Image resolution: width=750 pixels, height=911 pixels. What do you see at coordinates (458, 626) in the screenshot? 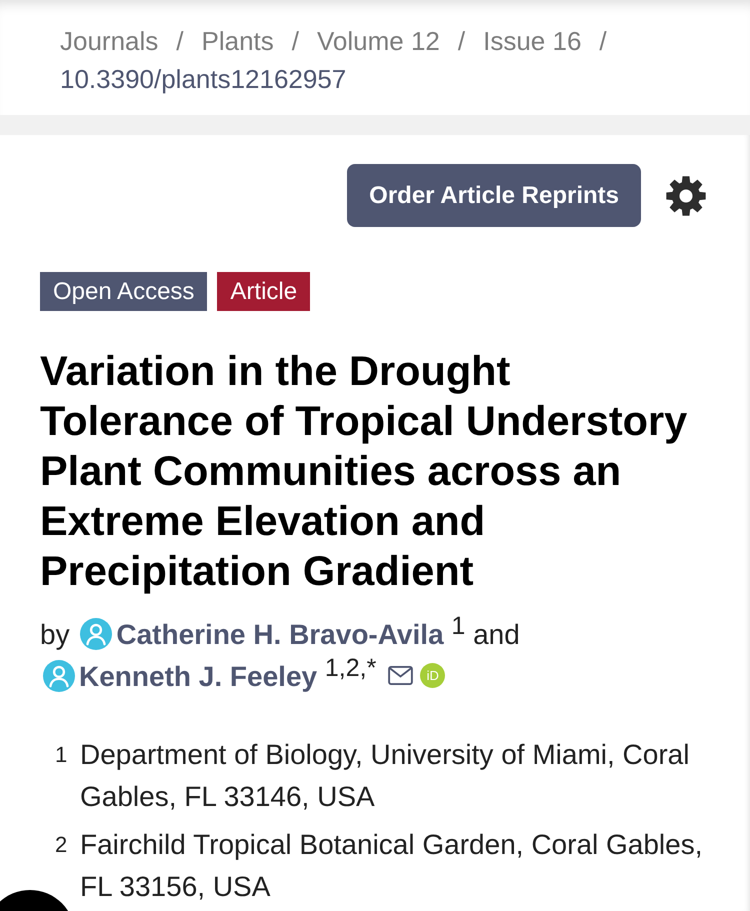
I see `affiliation-mark: 1` at bounding box center [458, 626].